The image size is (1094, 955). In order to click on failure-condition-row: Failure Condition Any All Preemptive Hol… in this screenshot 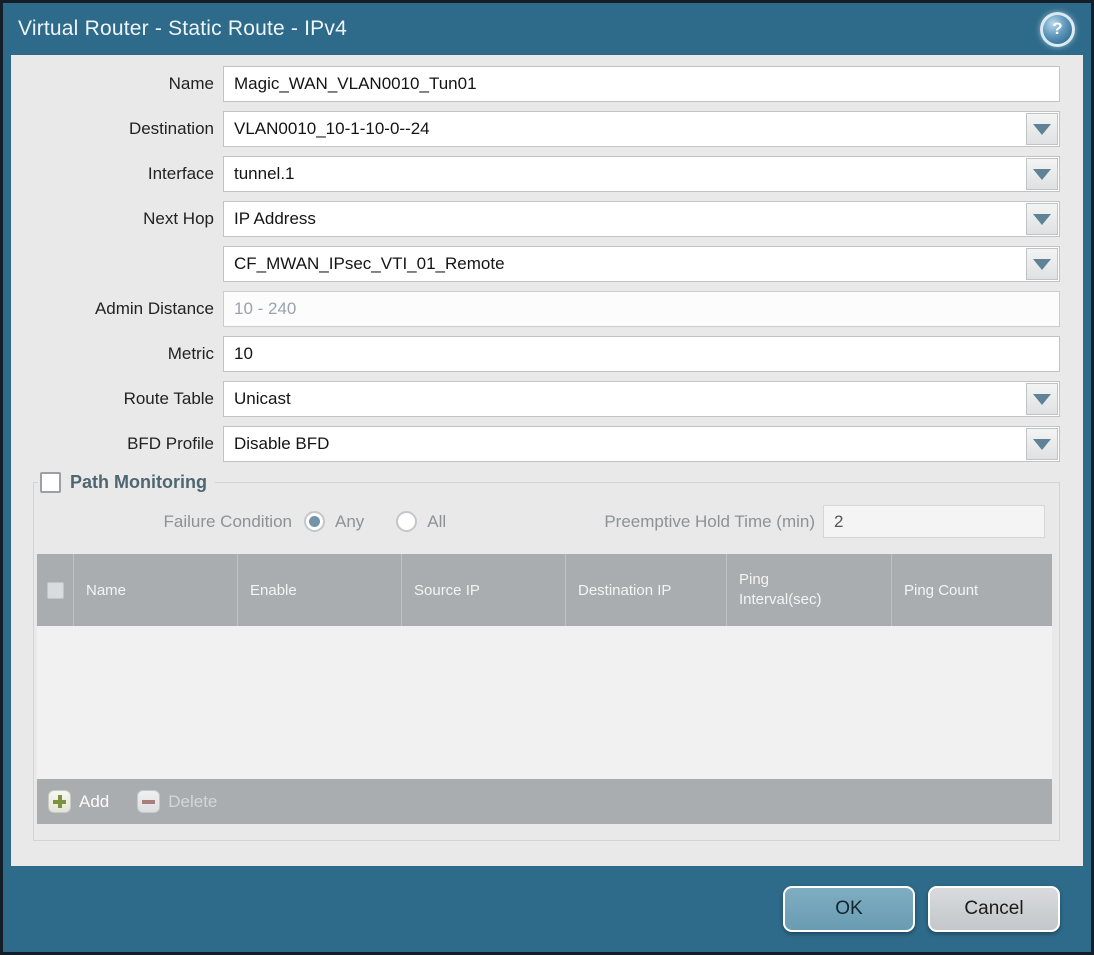, I will do `click(546, 521)`.